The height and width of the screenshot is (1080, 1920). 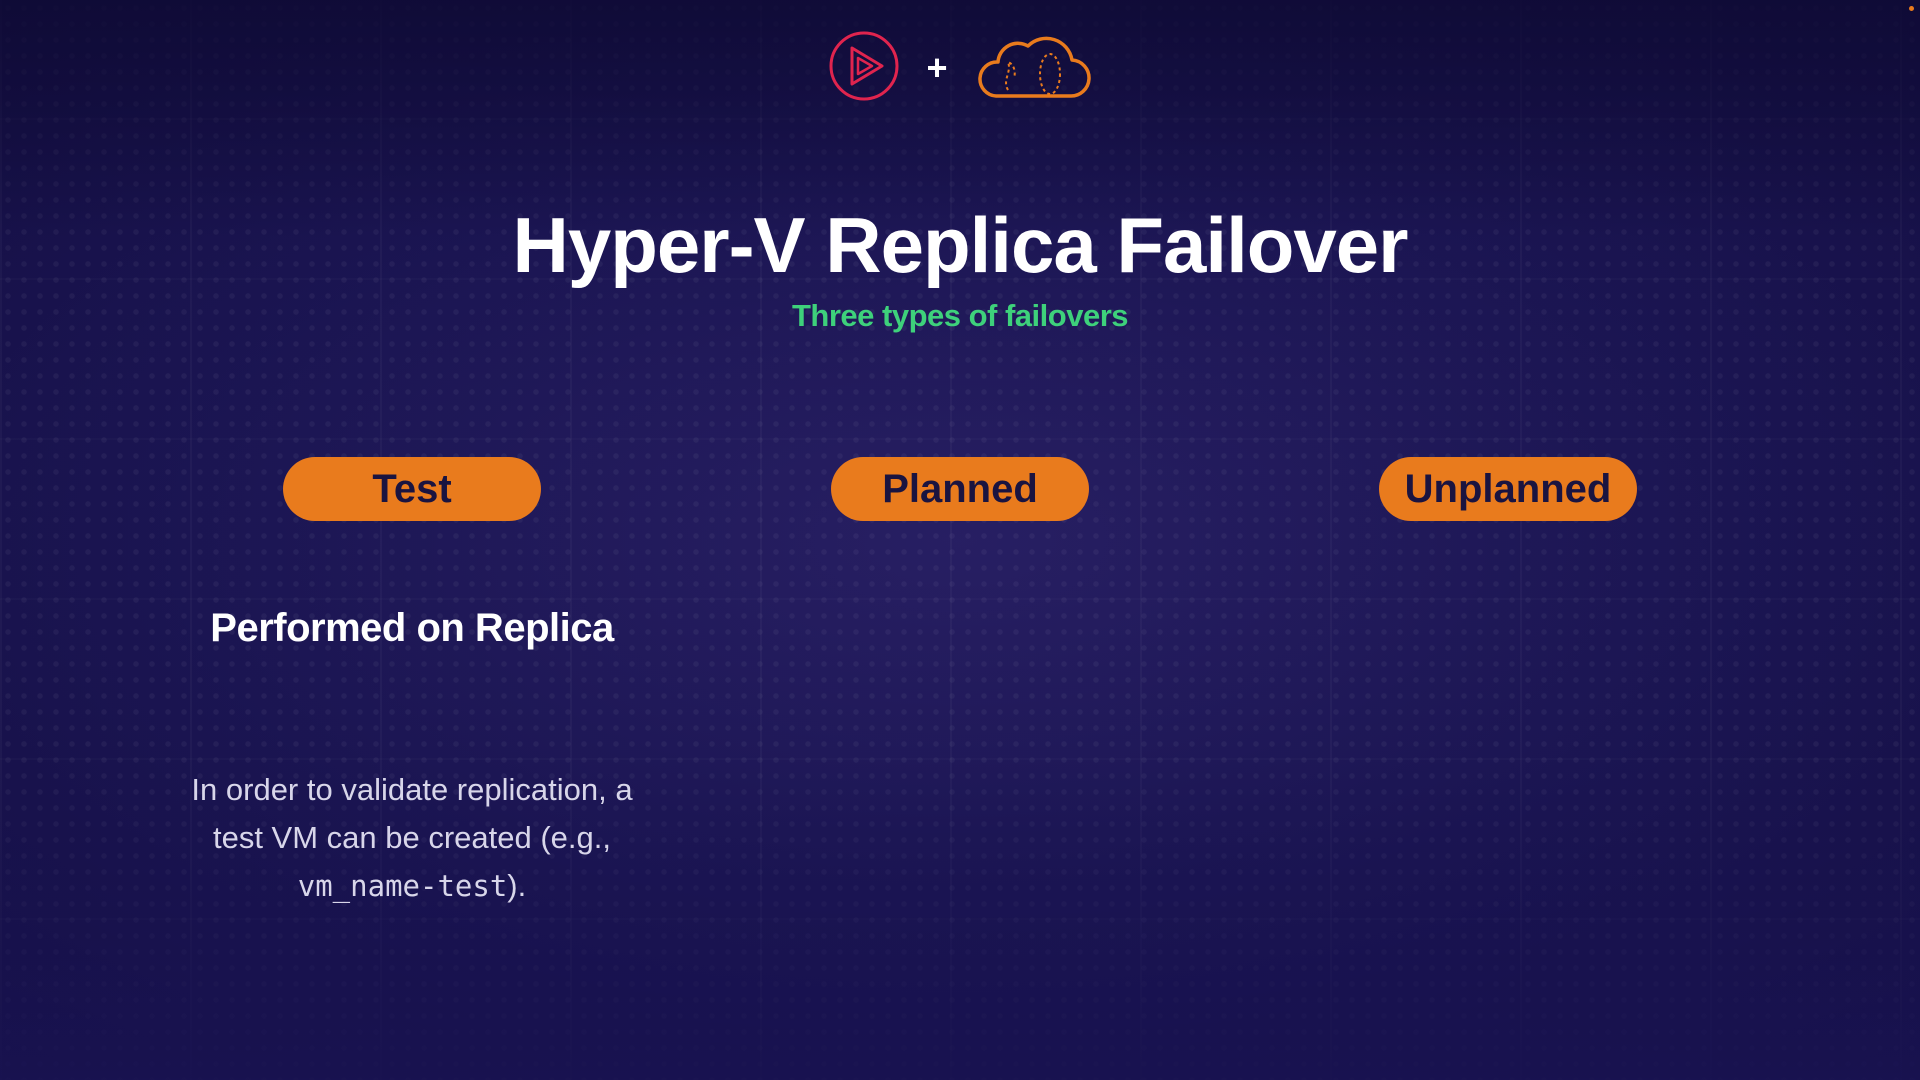 What do you see at coordinates (937, 67) in the screenshot?
I see `plus-sign: +` at bounding box center [937, 67].